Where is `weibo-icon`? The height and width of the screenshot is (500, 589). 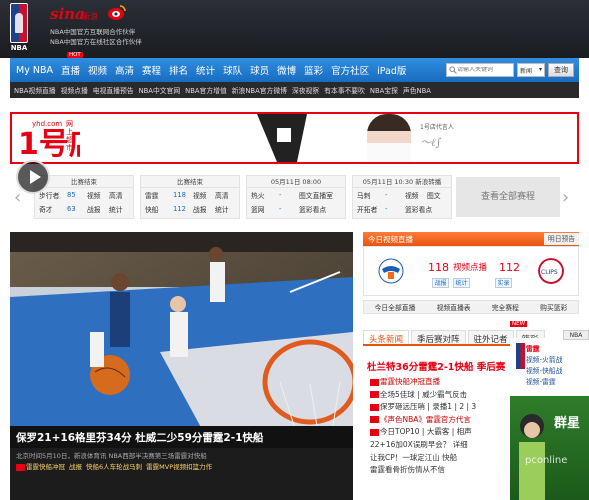 weibo-icon is located at coordinates (117, 12).